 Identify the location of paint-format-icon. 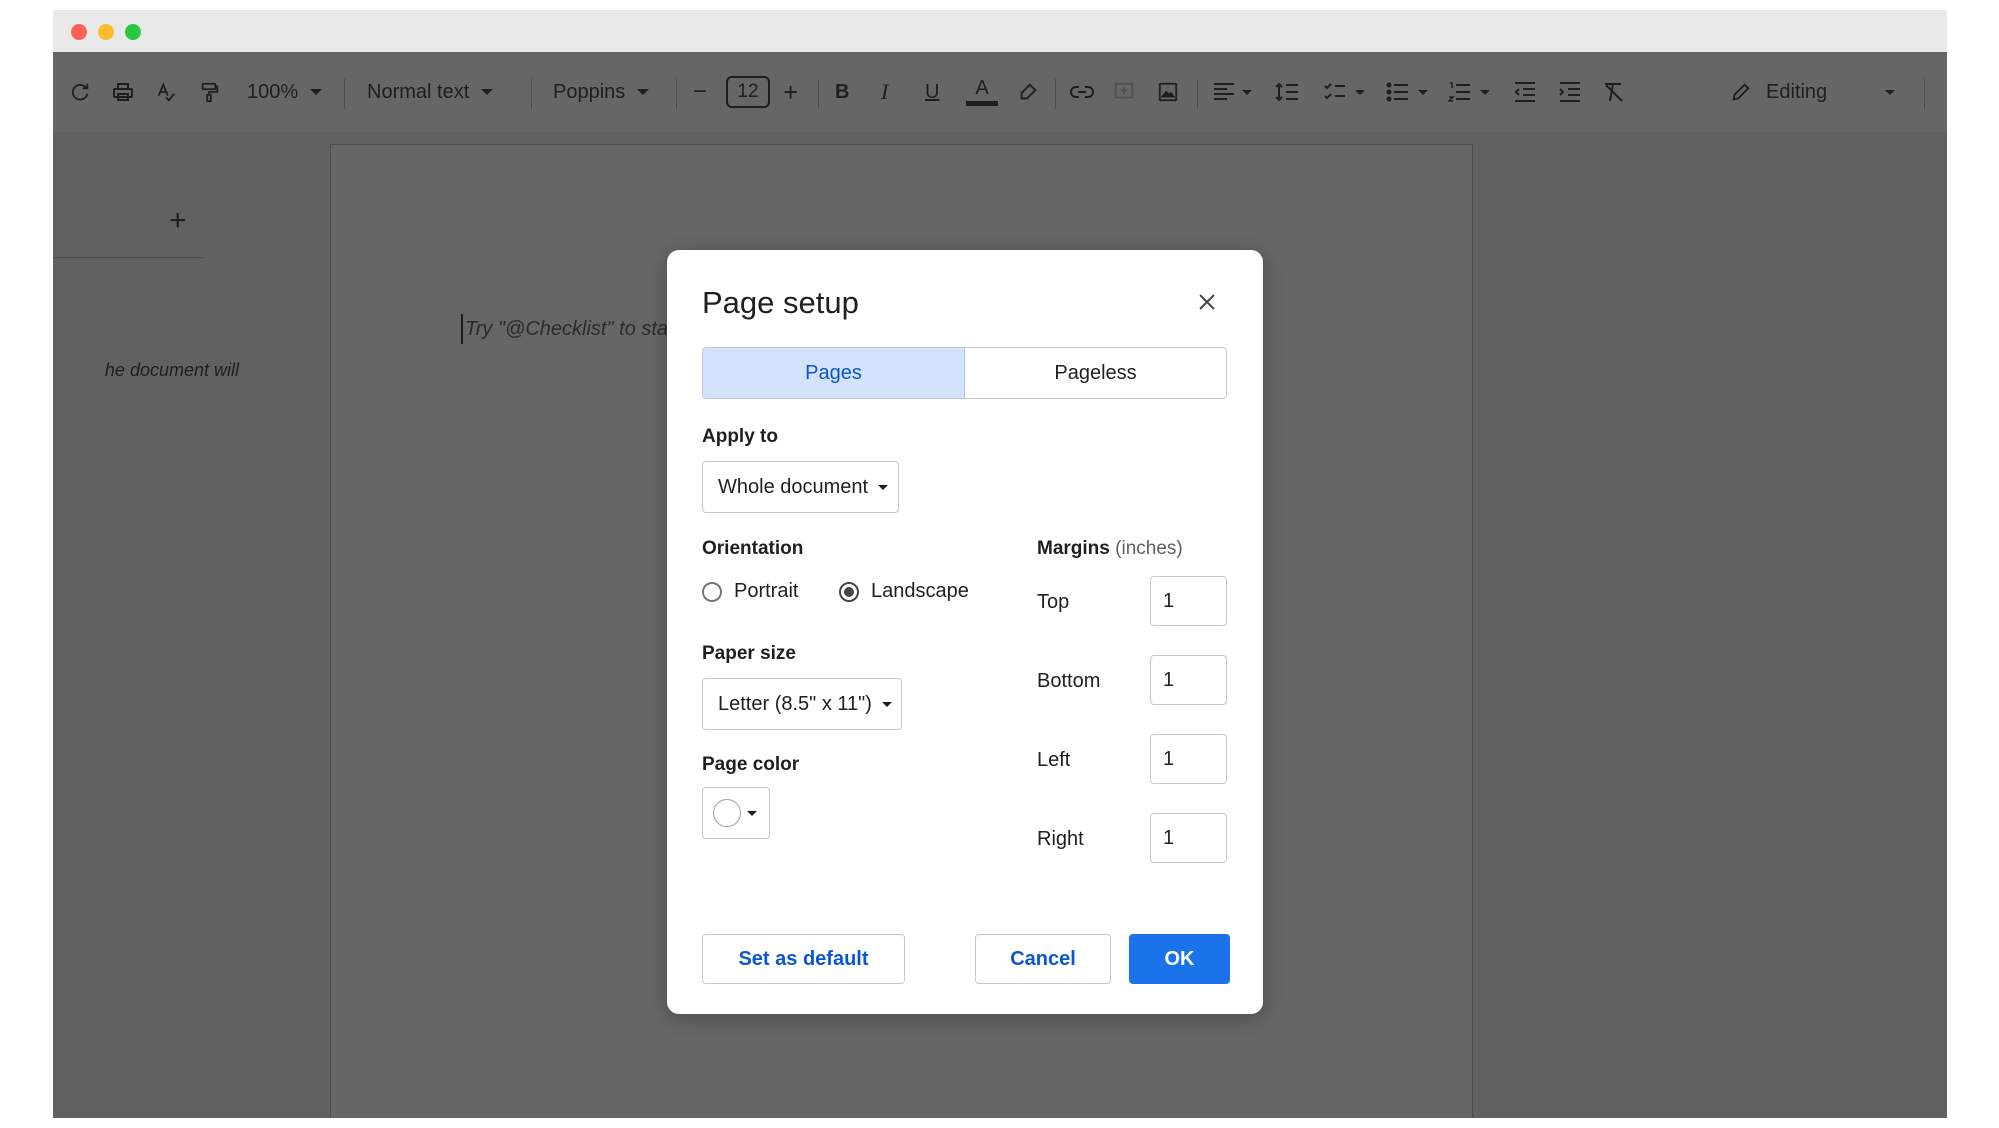
(209, 92).